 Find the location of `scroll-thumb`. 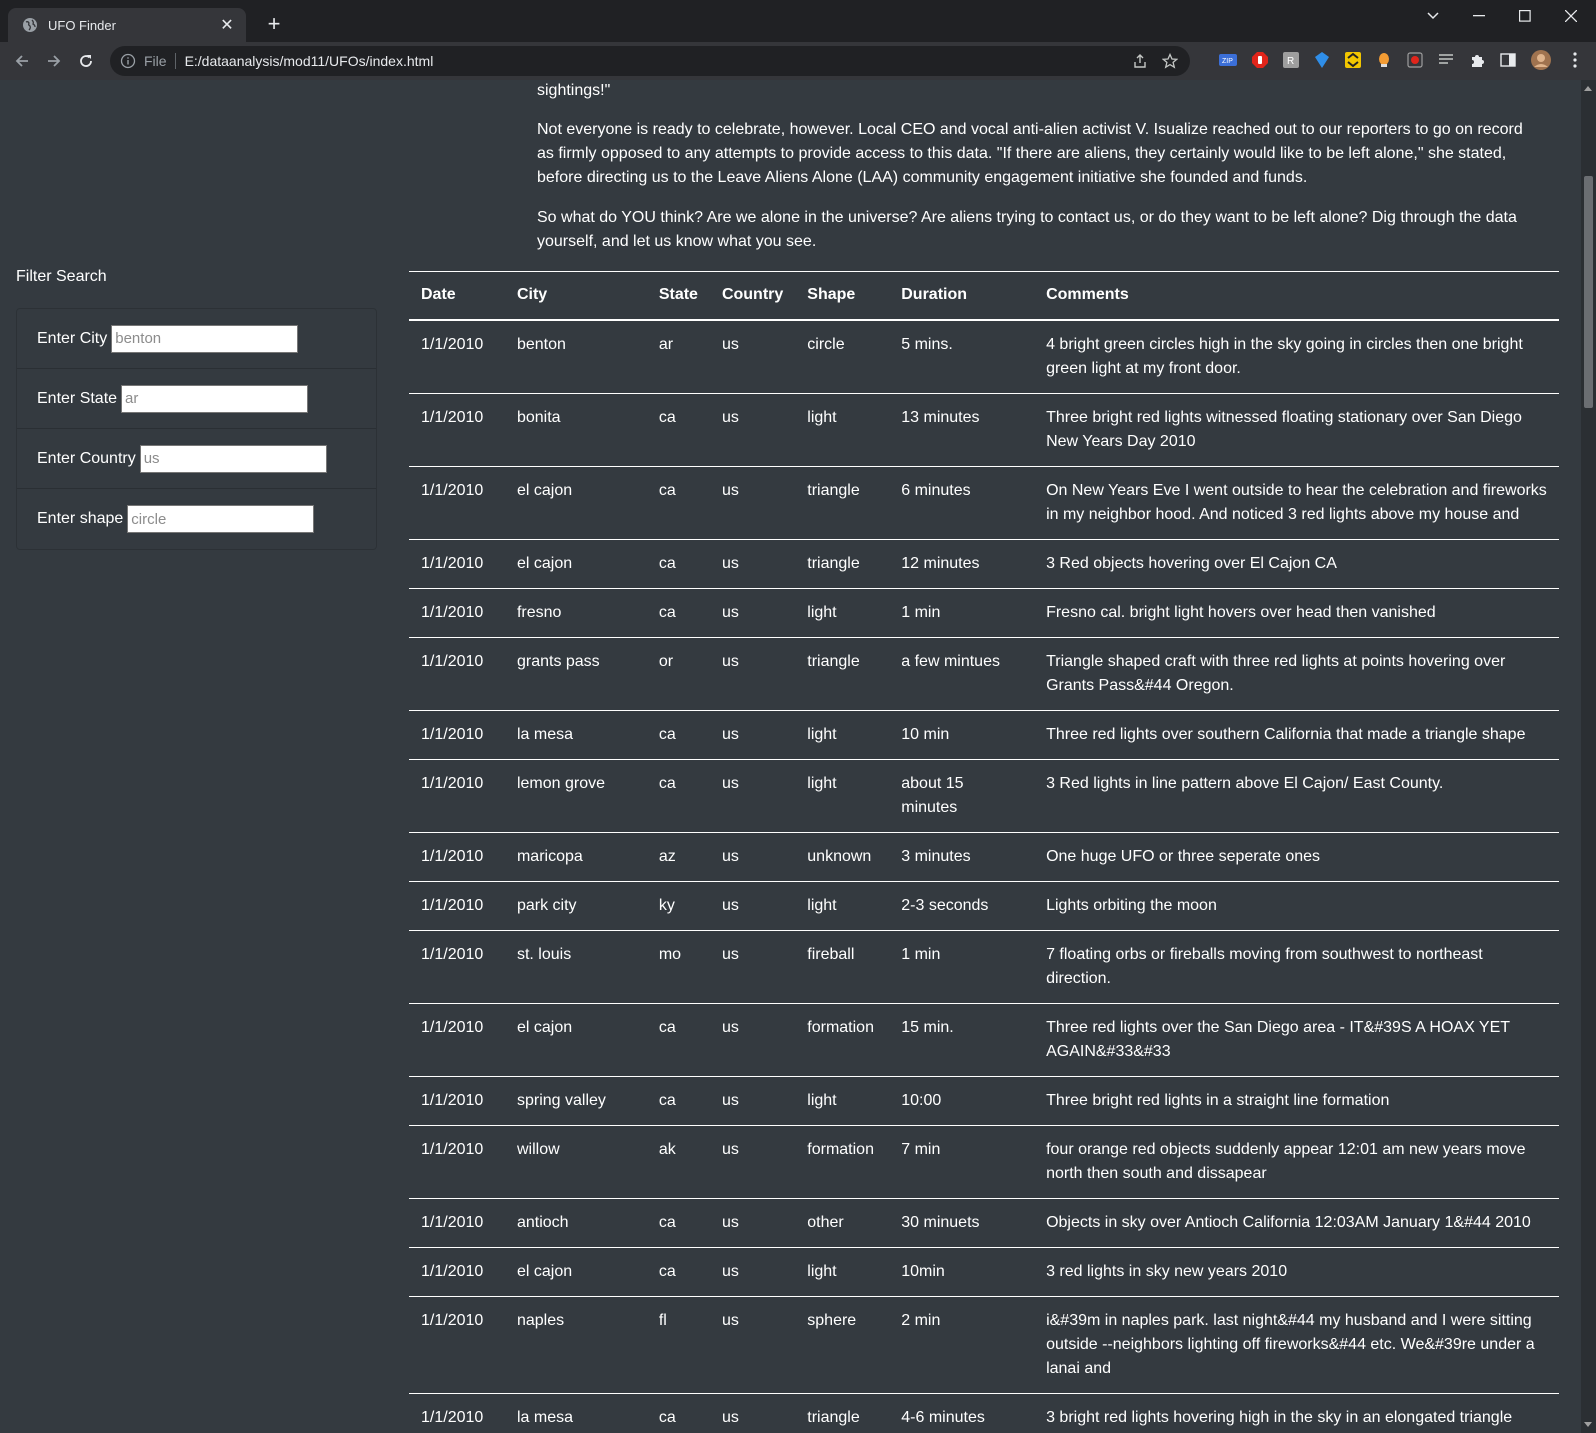

scroll-thumb is located at coordinates (1588, 292).